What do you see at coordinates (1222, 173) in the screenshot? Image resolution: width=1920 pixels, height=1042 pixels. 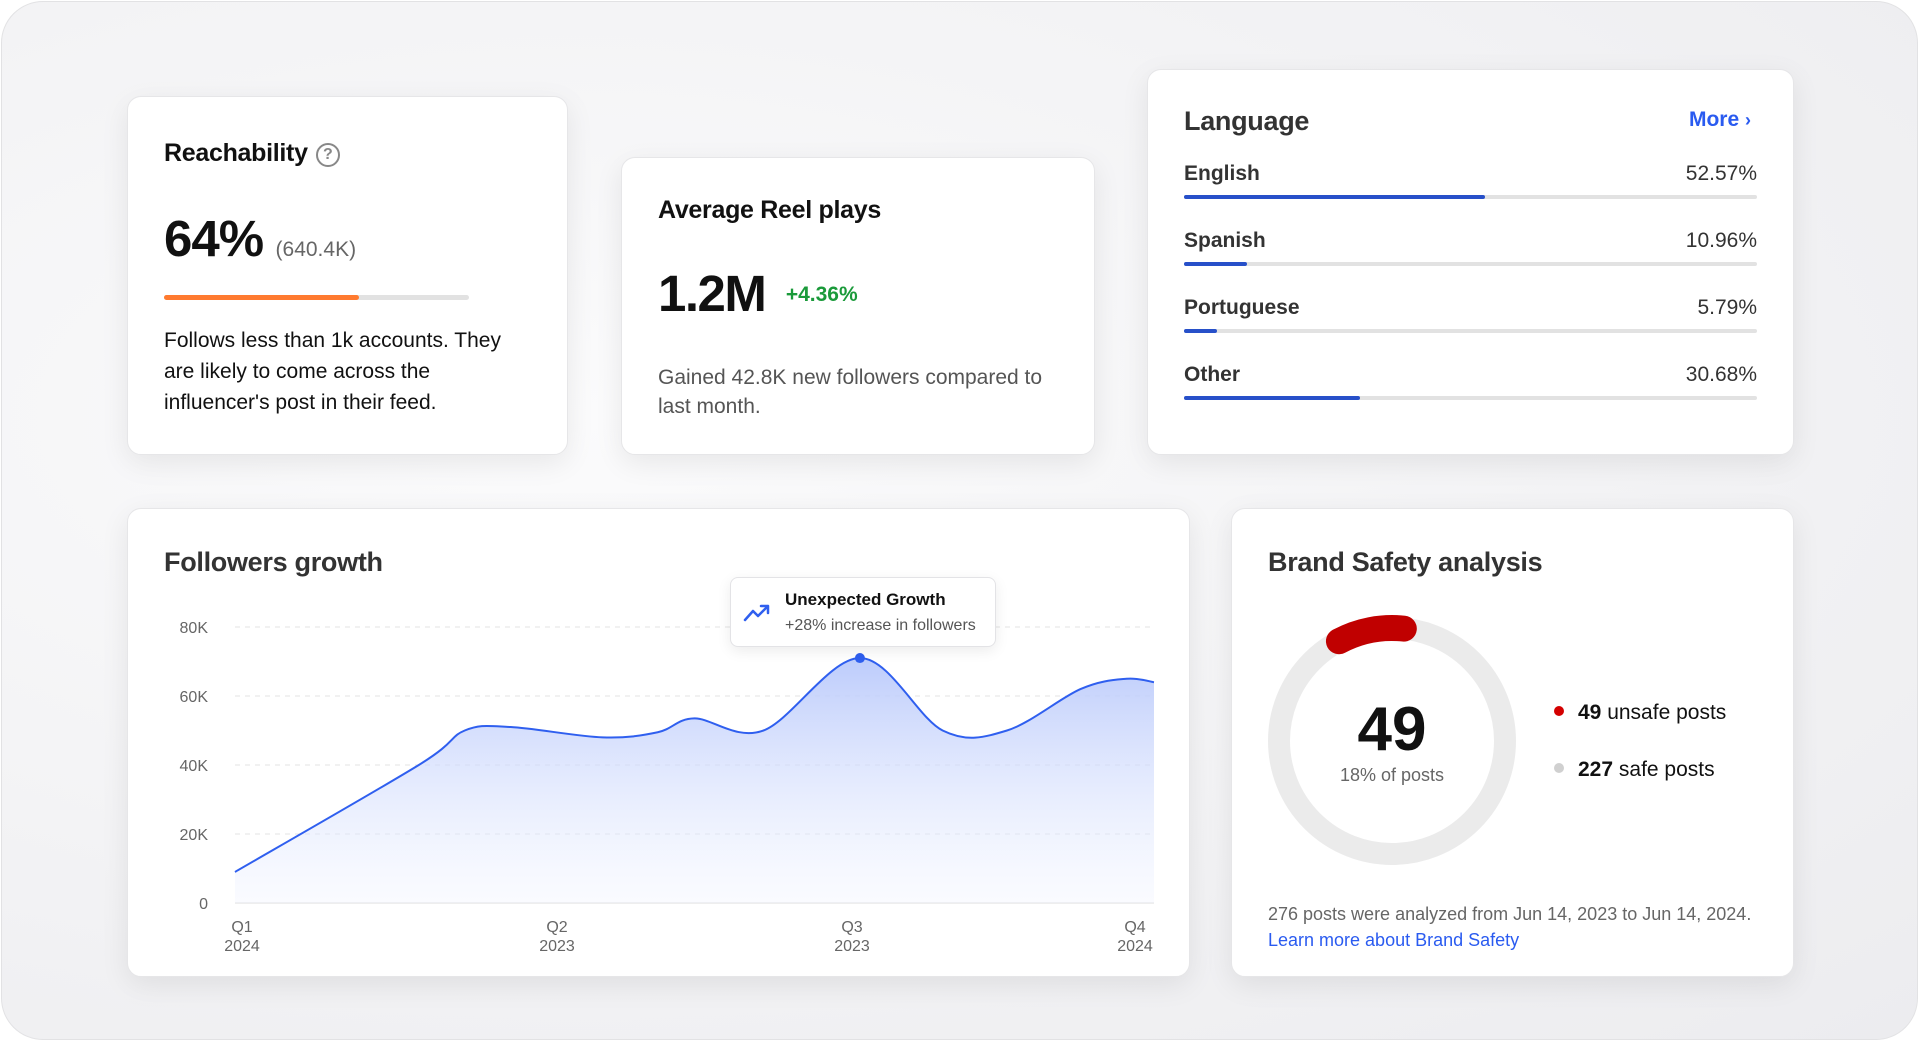 I see `language-name: English` at bounding box center [1222, 173].